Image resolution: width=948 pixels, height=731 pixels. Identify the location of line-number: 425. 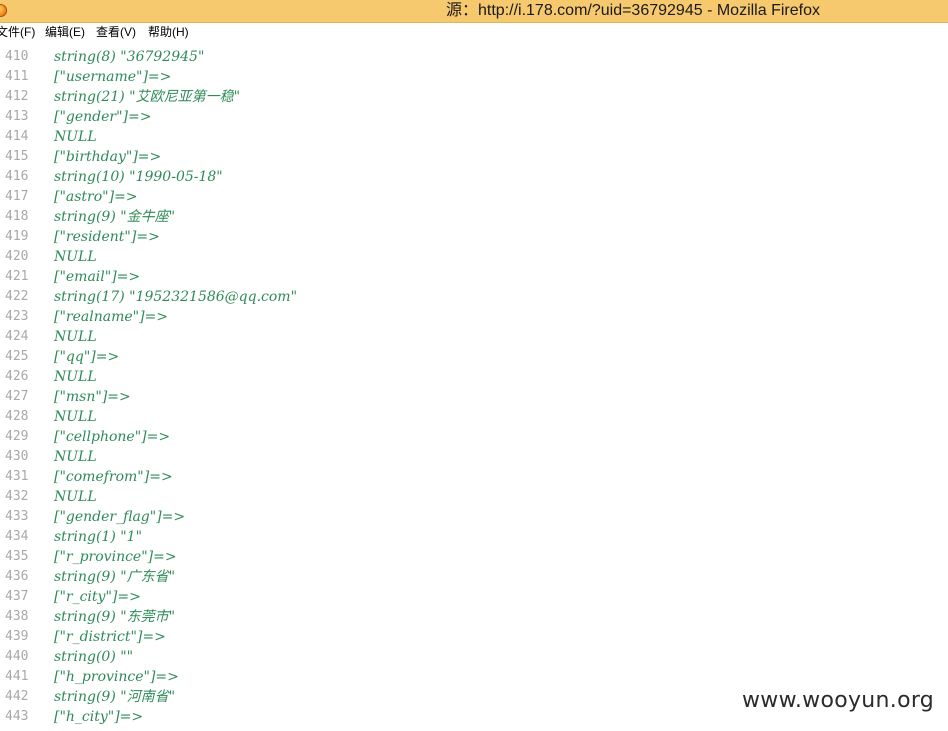
(17, 356).